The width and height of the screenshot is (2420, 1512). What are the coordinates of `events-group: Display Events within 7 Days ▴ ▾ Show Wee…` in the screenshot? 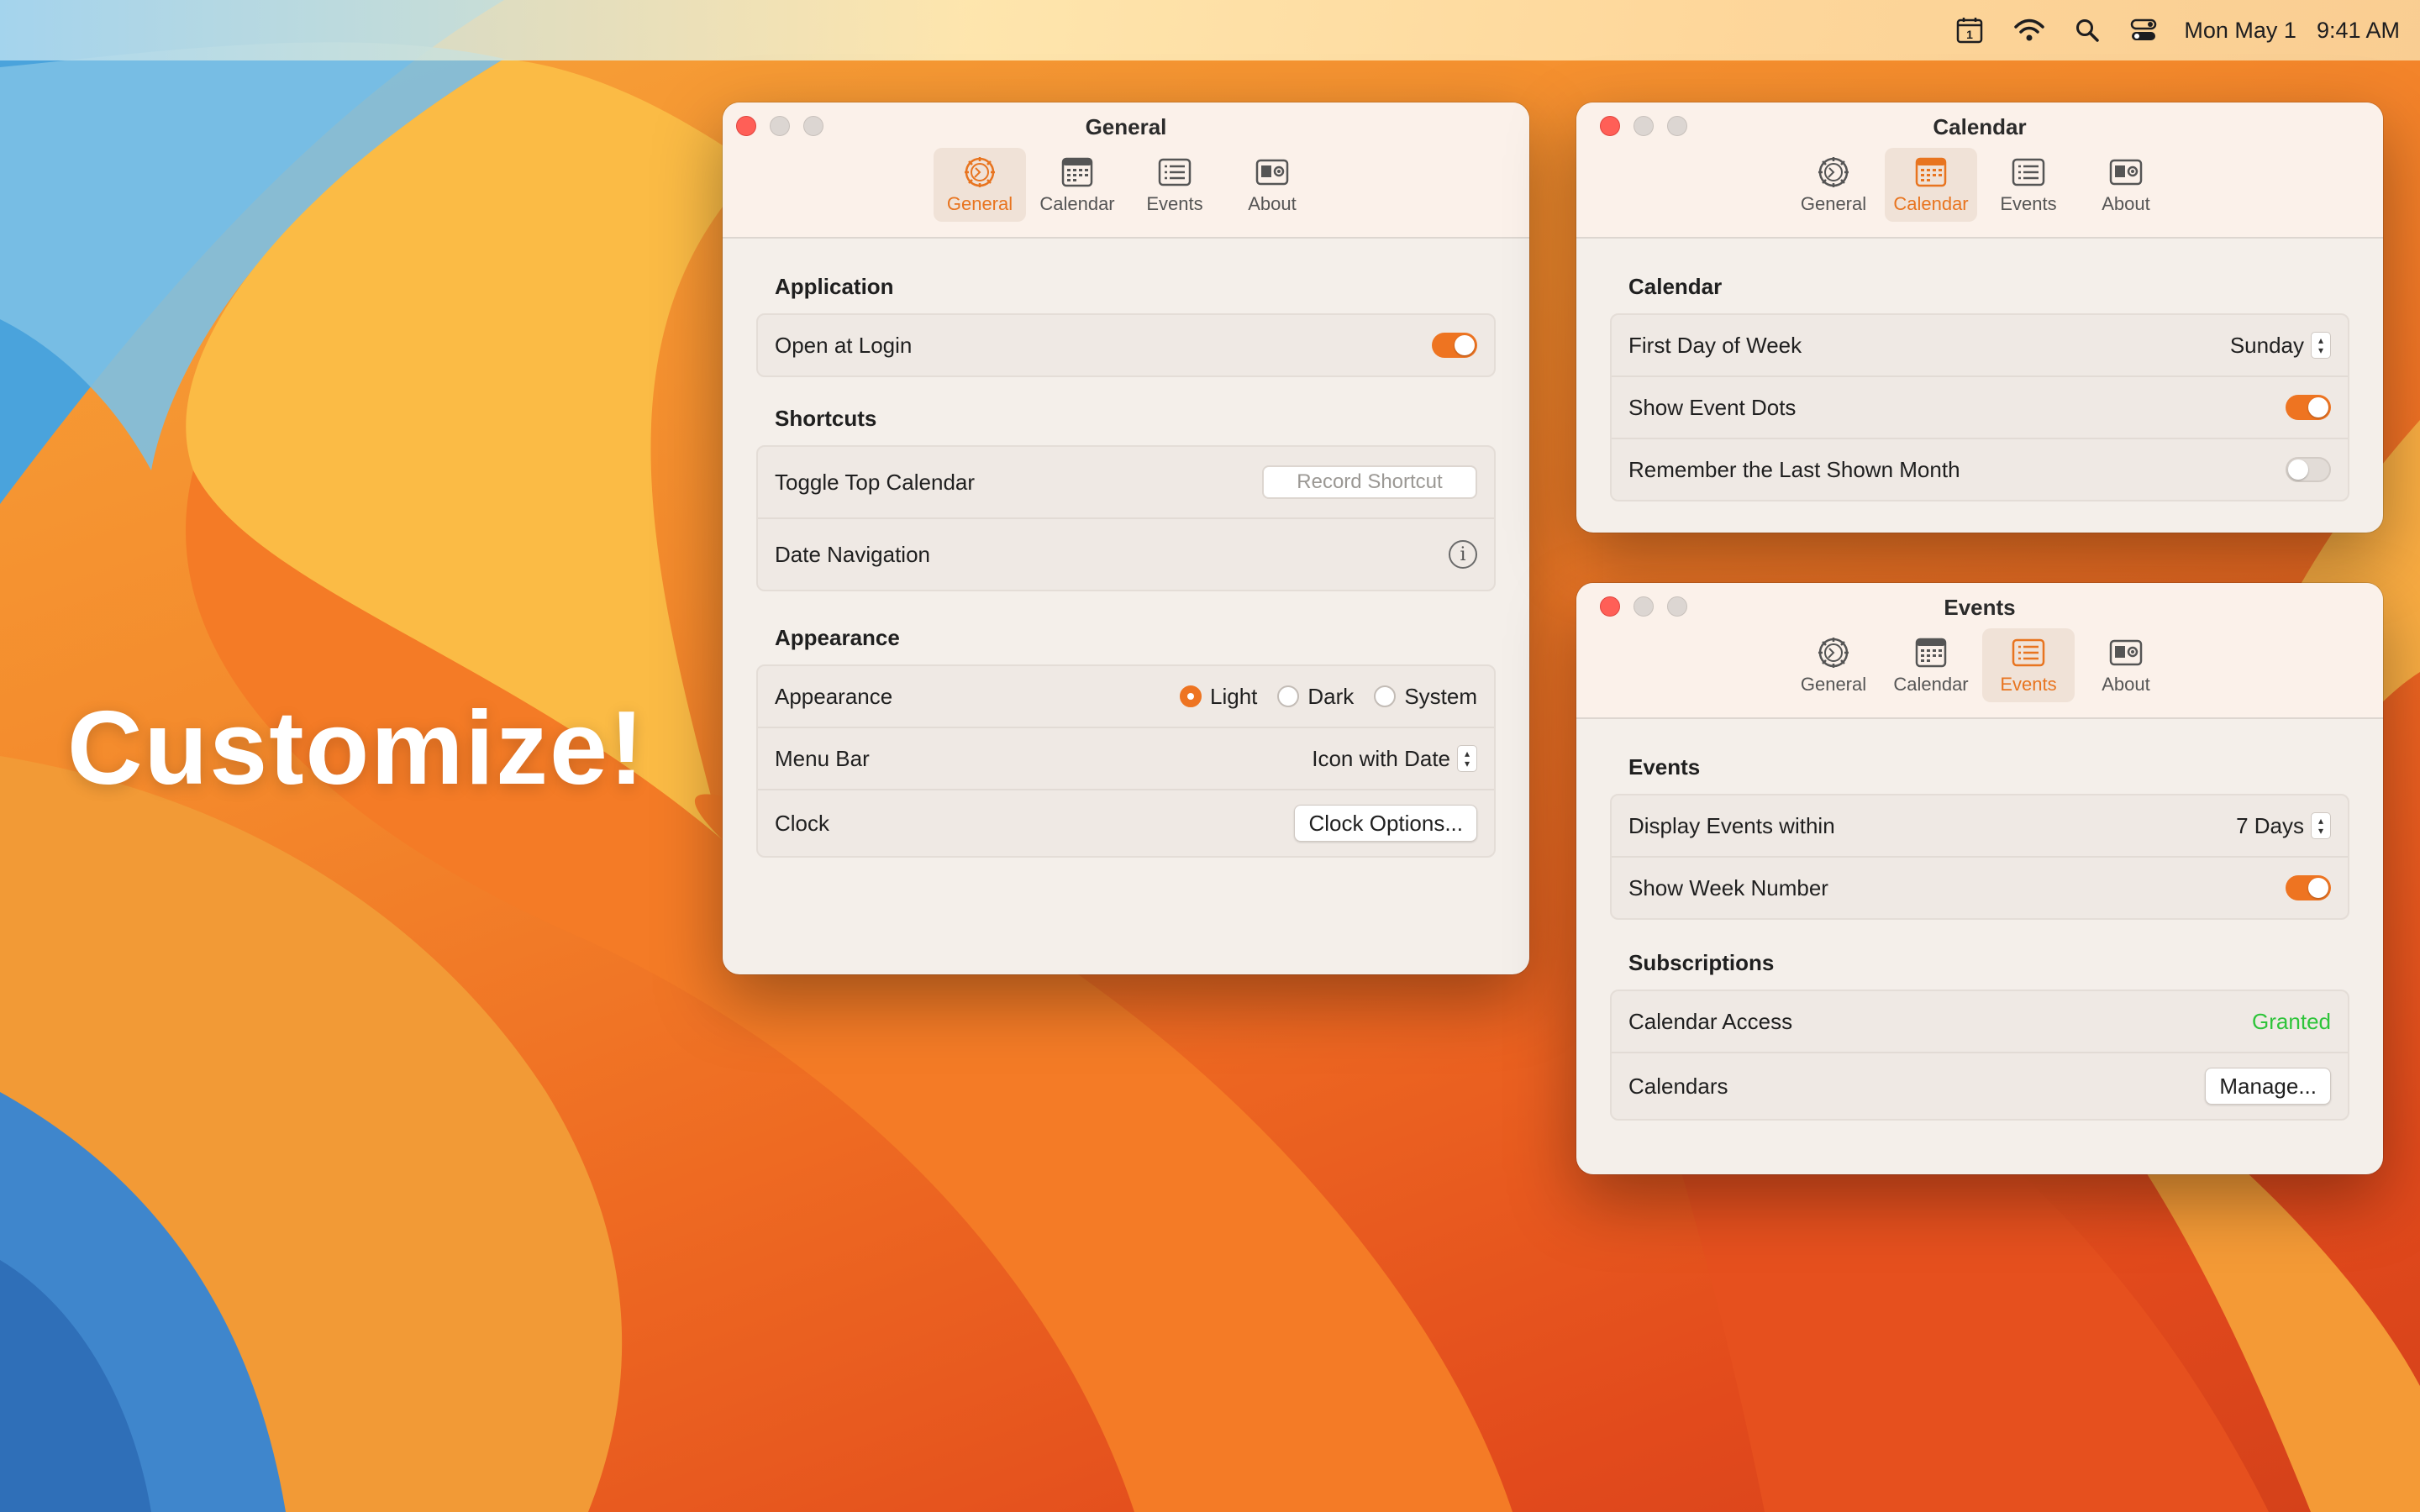 It's located at (1980, 857).